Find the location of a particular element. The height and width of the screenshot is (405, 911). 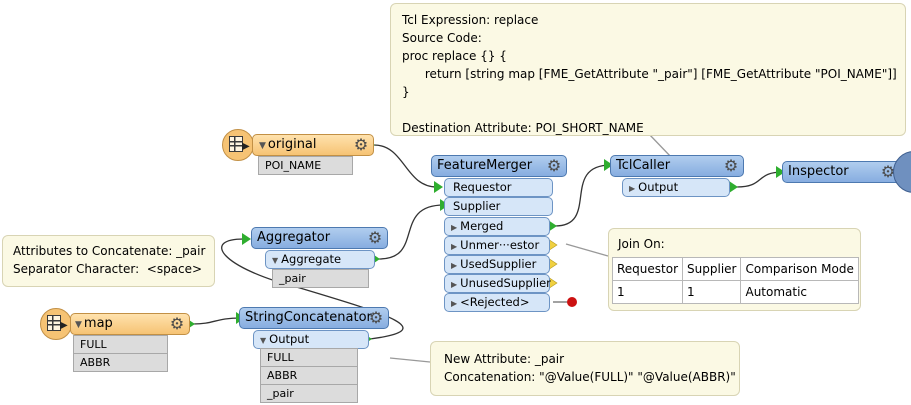

output-port-output: ▶ Output is located at coordinates (676, 187).